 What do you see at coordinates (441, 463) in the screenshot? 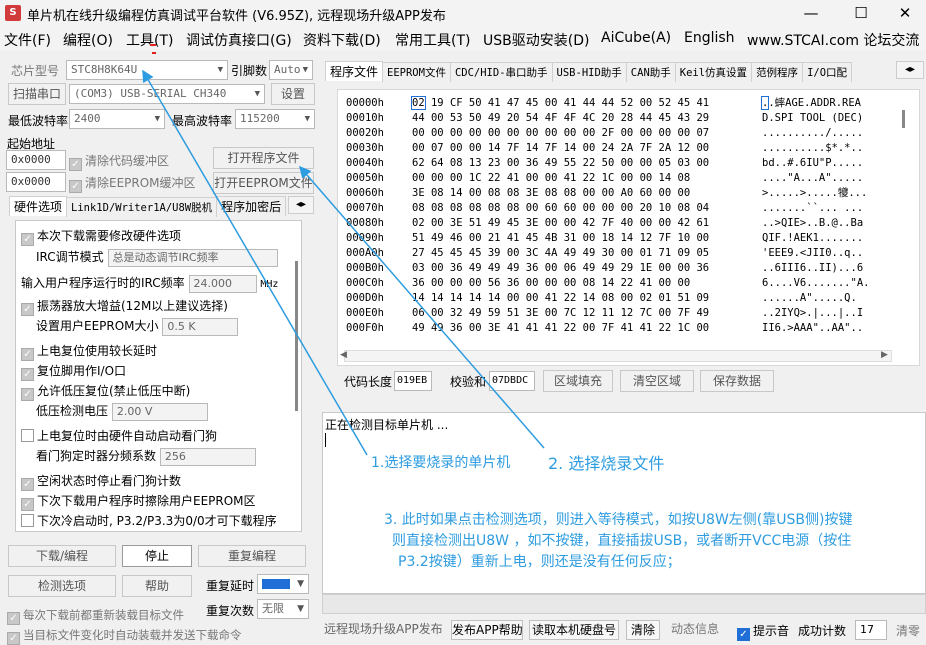
I see `annotation-step1: 1.选择要烧录的单片机` at bounding box center [441, 463].